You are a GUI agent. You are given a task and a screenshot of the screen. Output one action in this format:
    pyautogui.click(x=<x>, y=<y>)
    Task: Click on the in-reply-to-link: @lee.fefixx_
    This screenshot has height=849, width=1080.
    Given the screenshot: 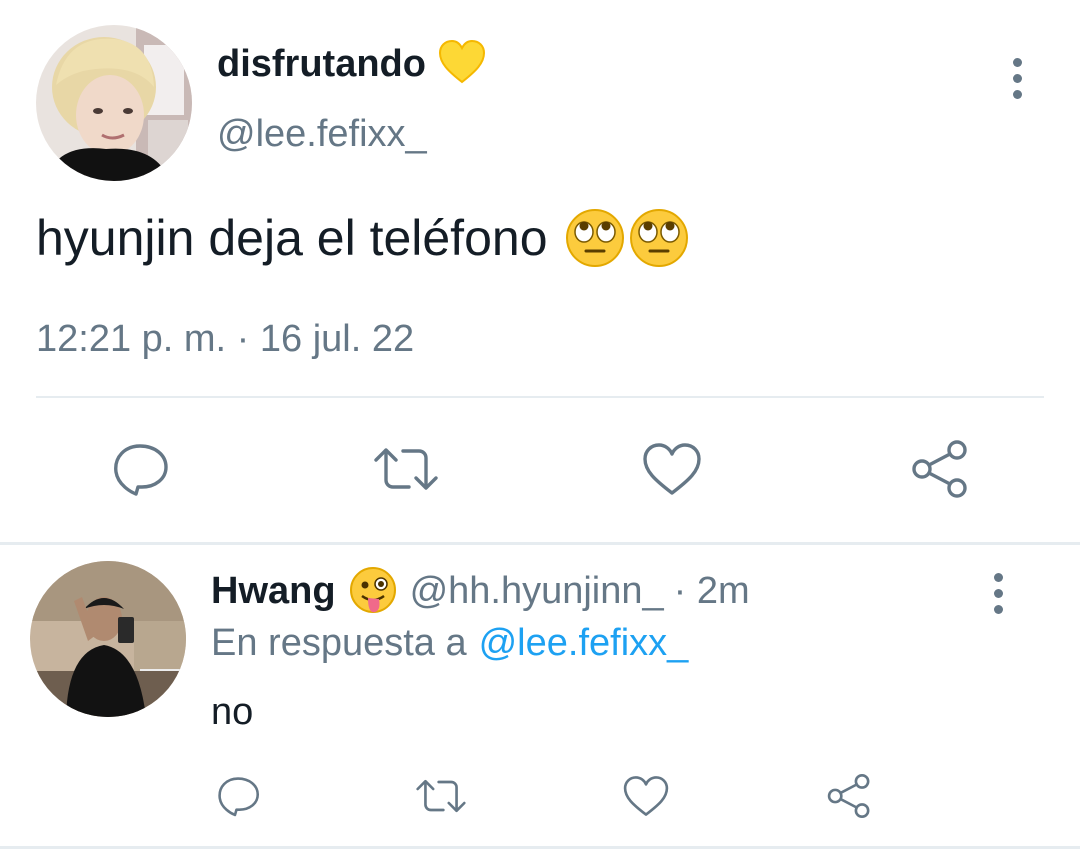 What is the action you would take?
    pyautogui.click(x=584, y=643)
    